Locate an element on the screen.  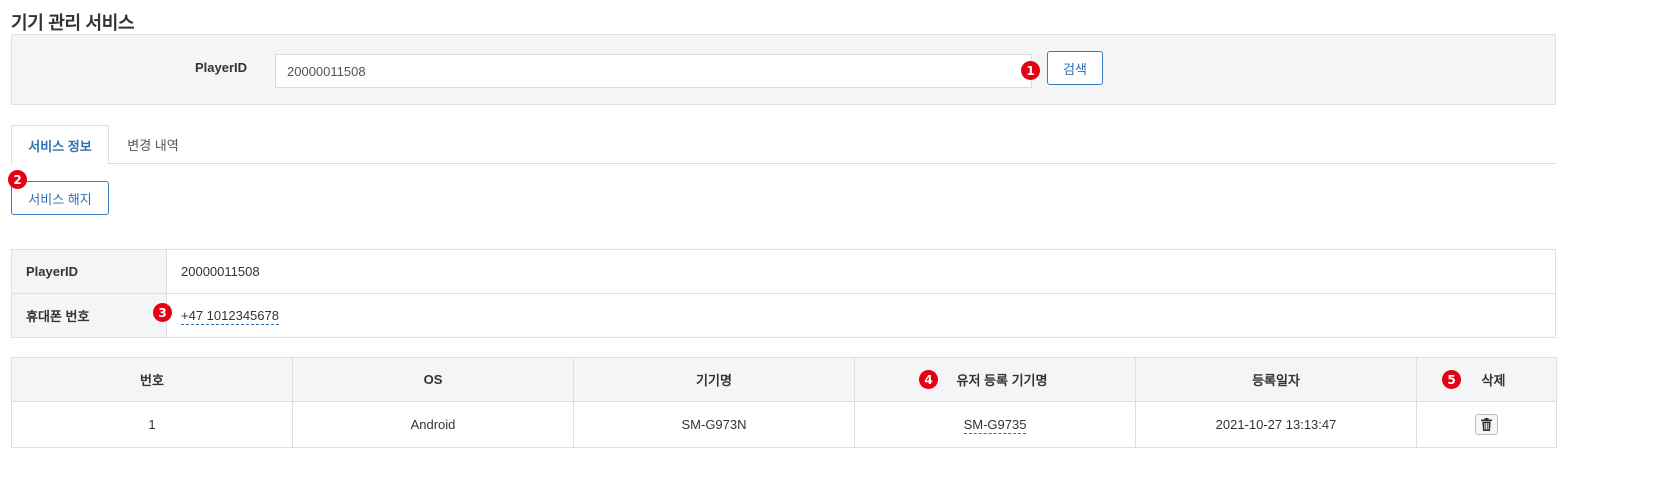
trash-icon is located at coordinates (1486, 424).